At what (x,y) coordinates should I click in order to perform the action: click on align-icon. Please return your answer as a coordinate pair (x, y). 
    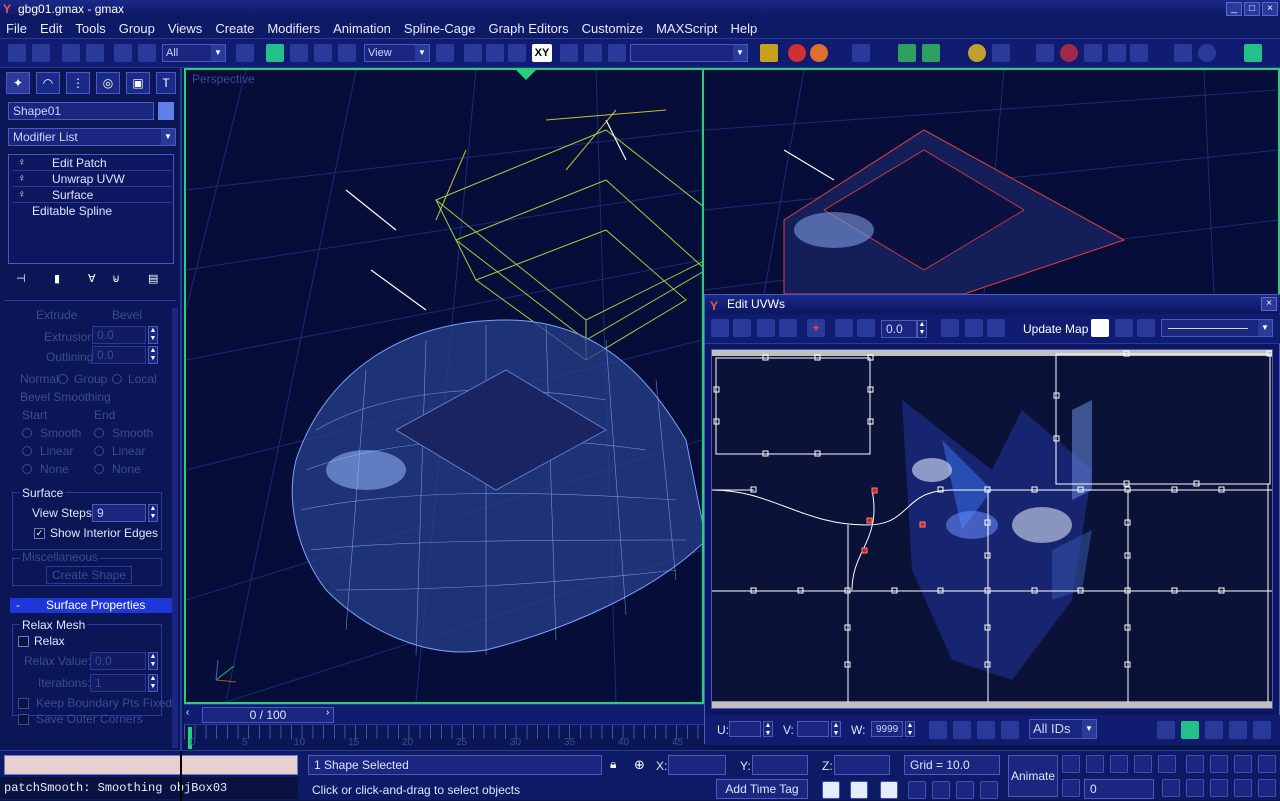
    Looking at the image, I should click on (617, 53).